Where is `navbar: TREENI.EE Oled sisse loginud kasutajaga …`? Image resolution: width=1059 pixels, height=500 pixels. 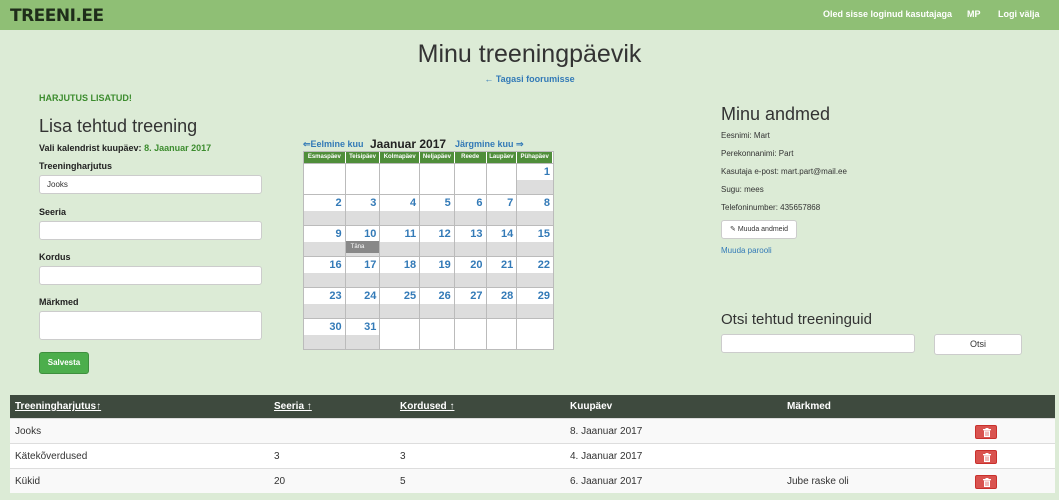 navbar: TREENI.EE Oled sisse loginud kasutajaga … is located at coordinates (529, 15).